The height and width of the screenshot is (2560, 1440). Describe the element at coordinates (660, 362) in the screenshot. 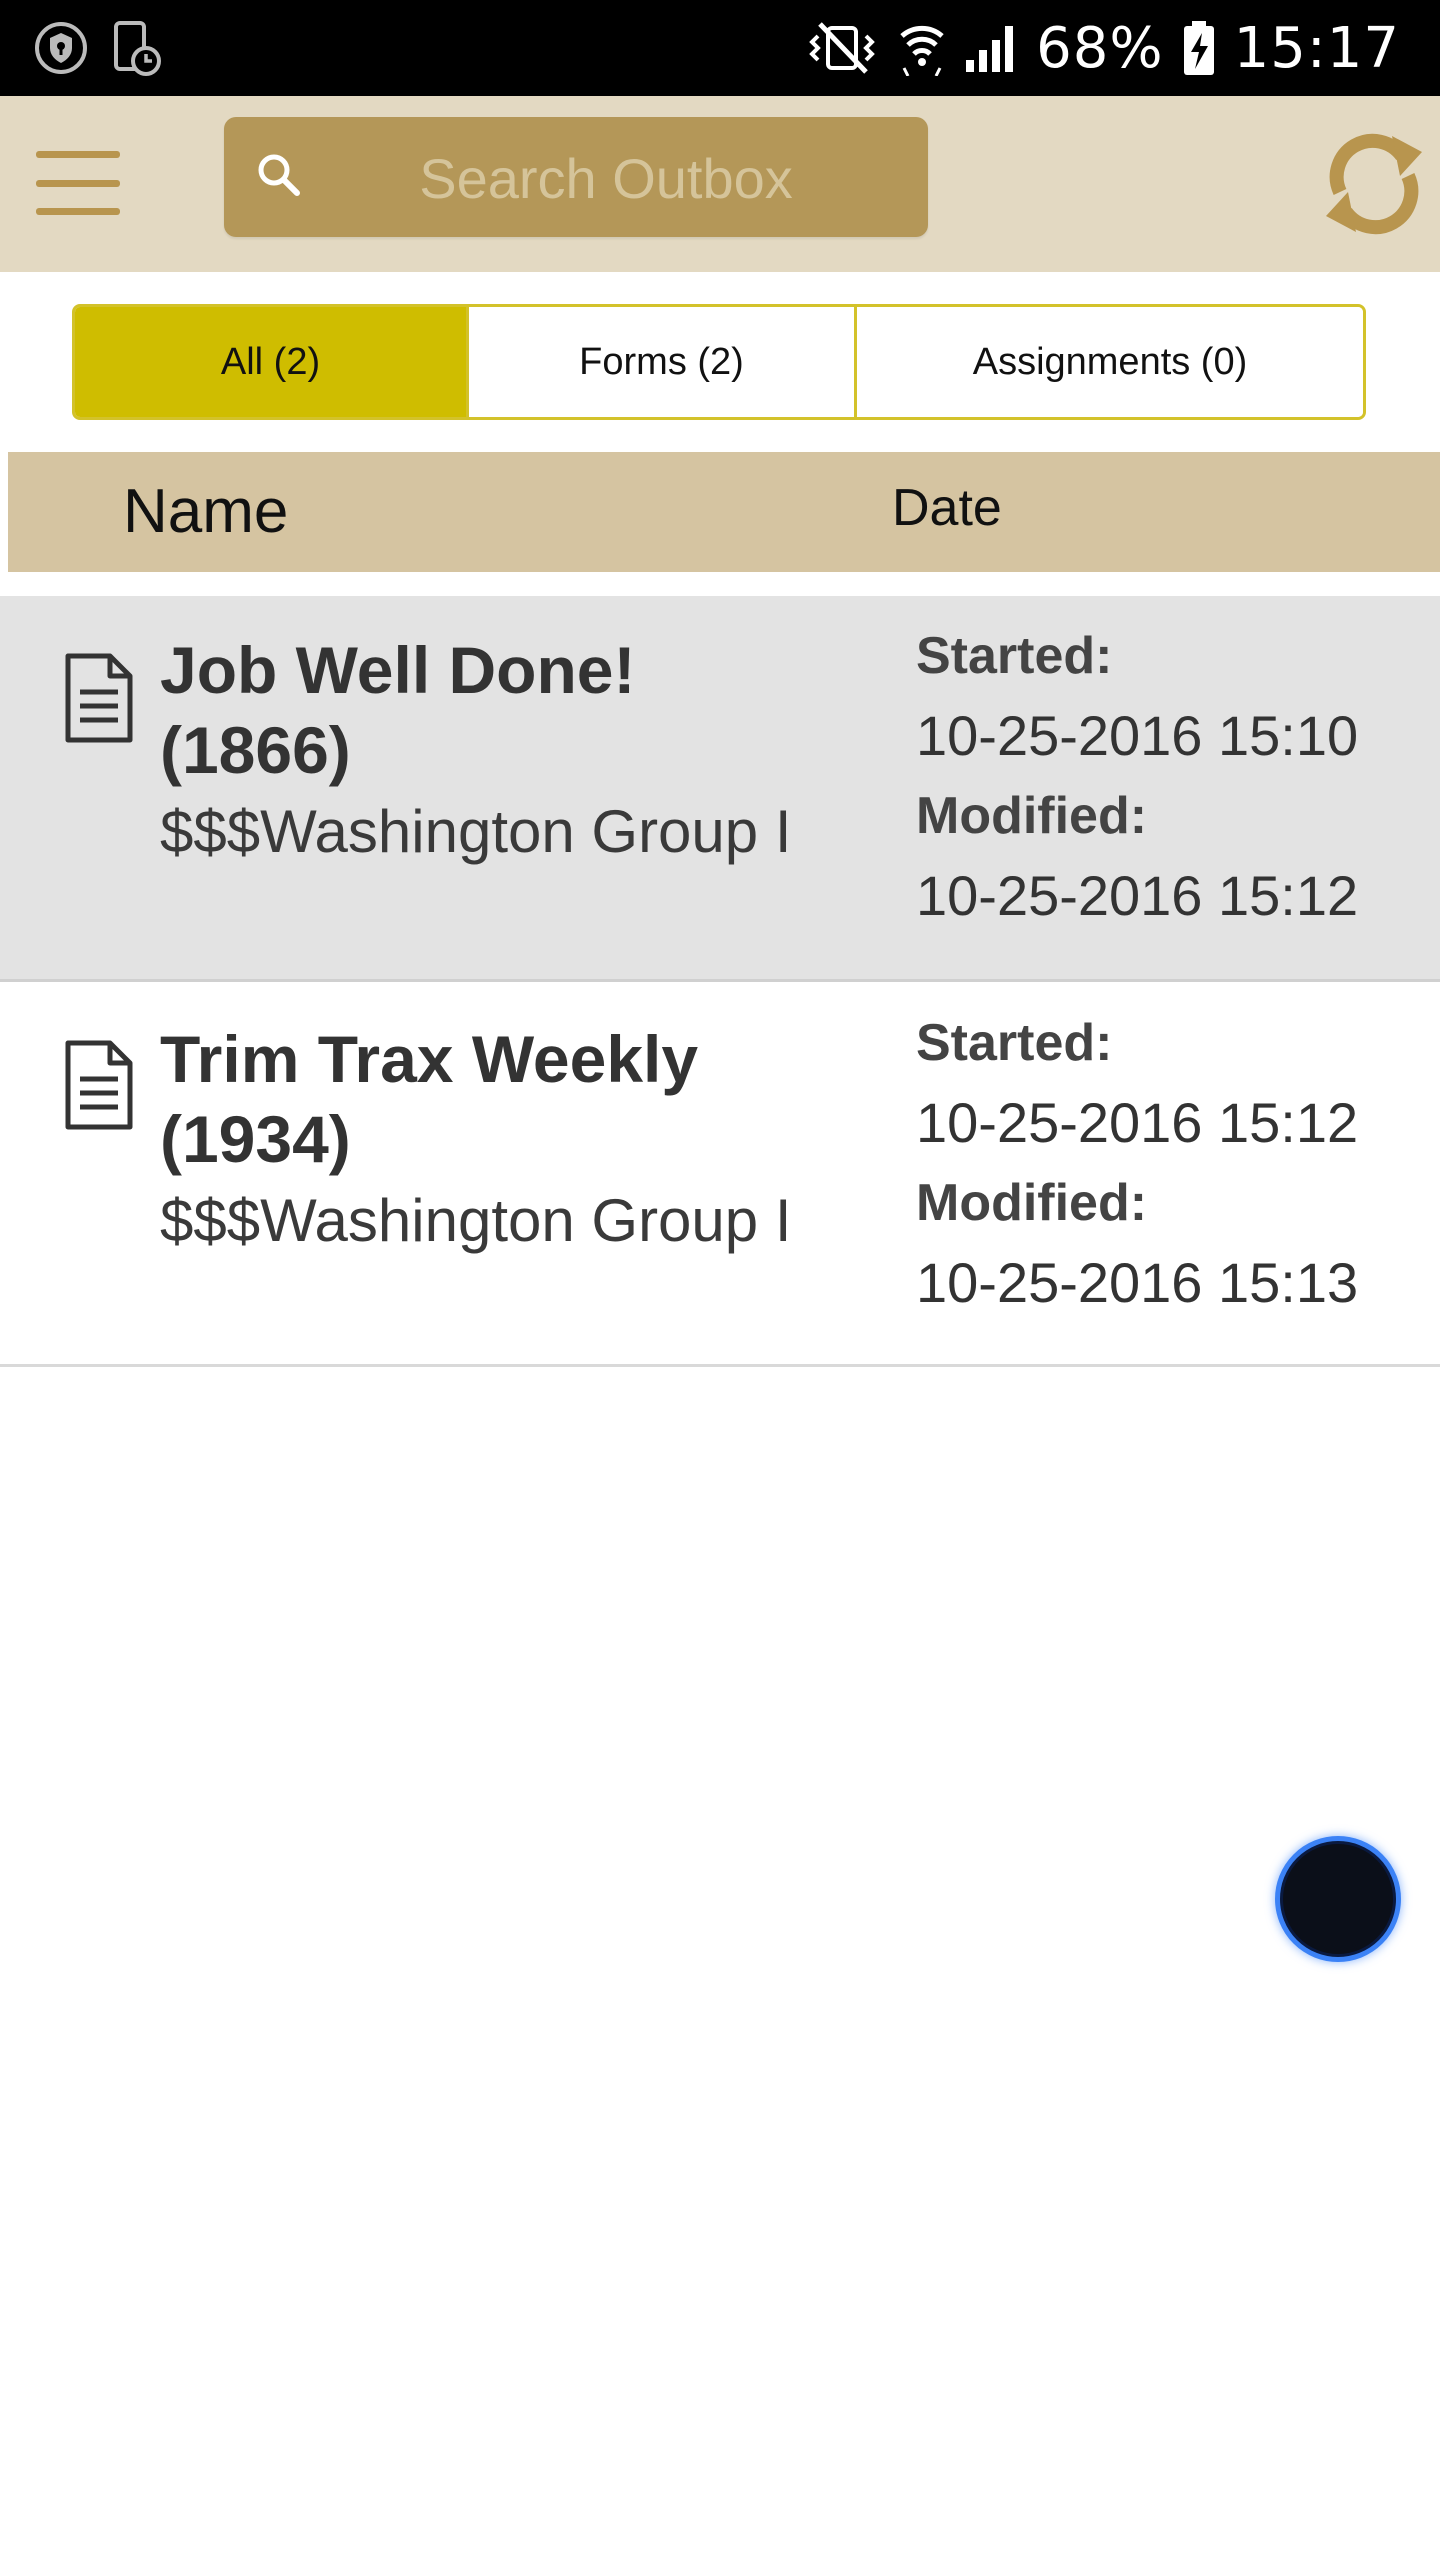

I see `tab-forms: Forms (2)` at that location.